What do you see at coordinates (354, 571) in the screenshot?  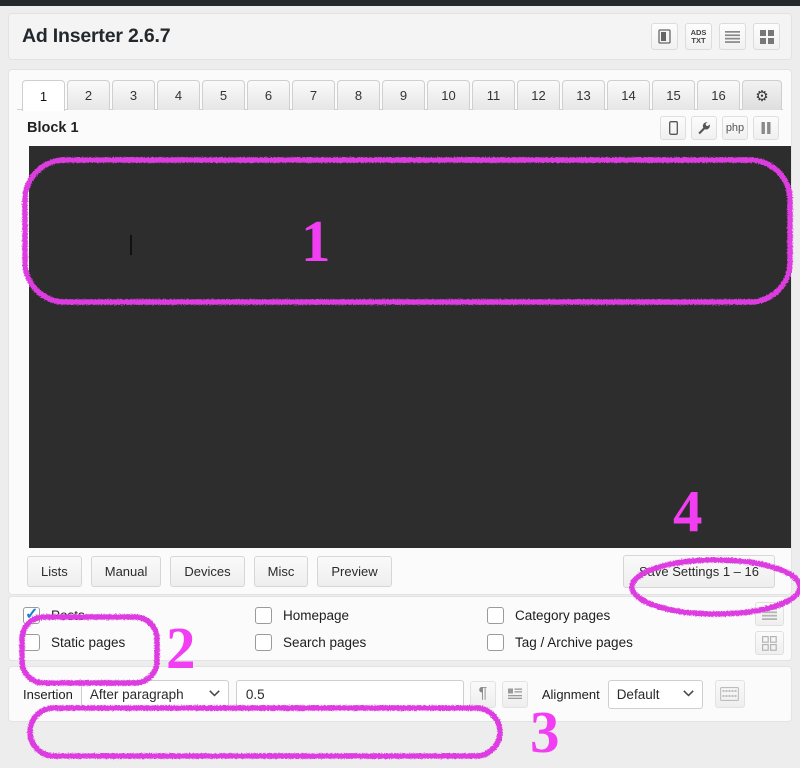 I see `preview-button: Preview` at bounding box center [354, 571].